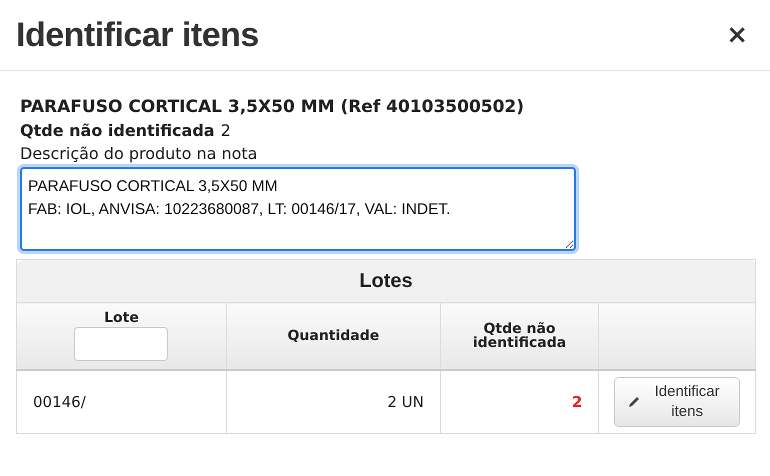  I want to click on column-header: Qtde não identificada, so click(519, 336).